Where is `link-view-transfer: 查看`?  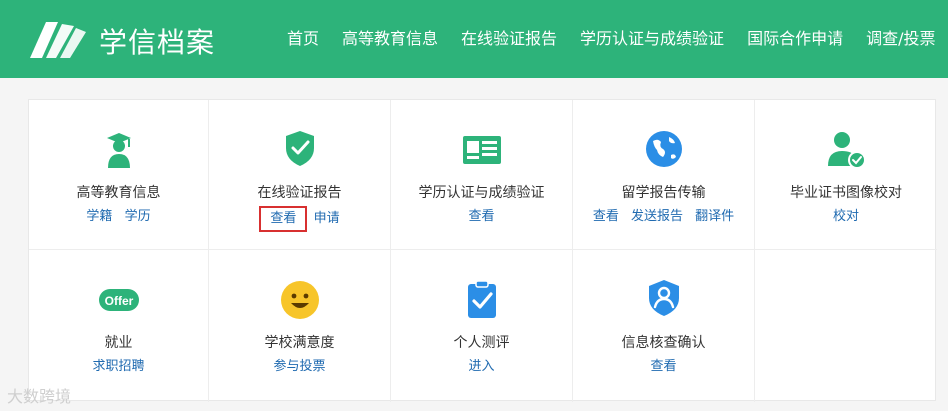 link-view-transfer: 查看 is located at coordinates (606, 216).